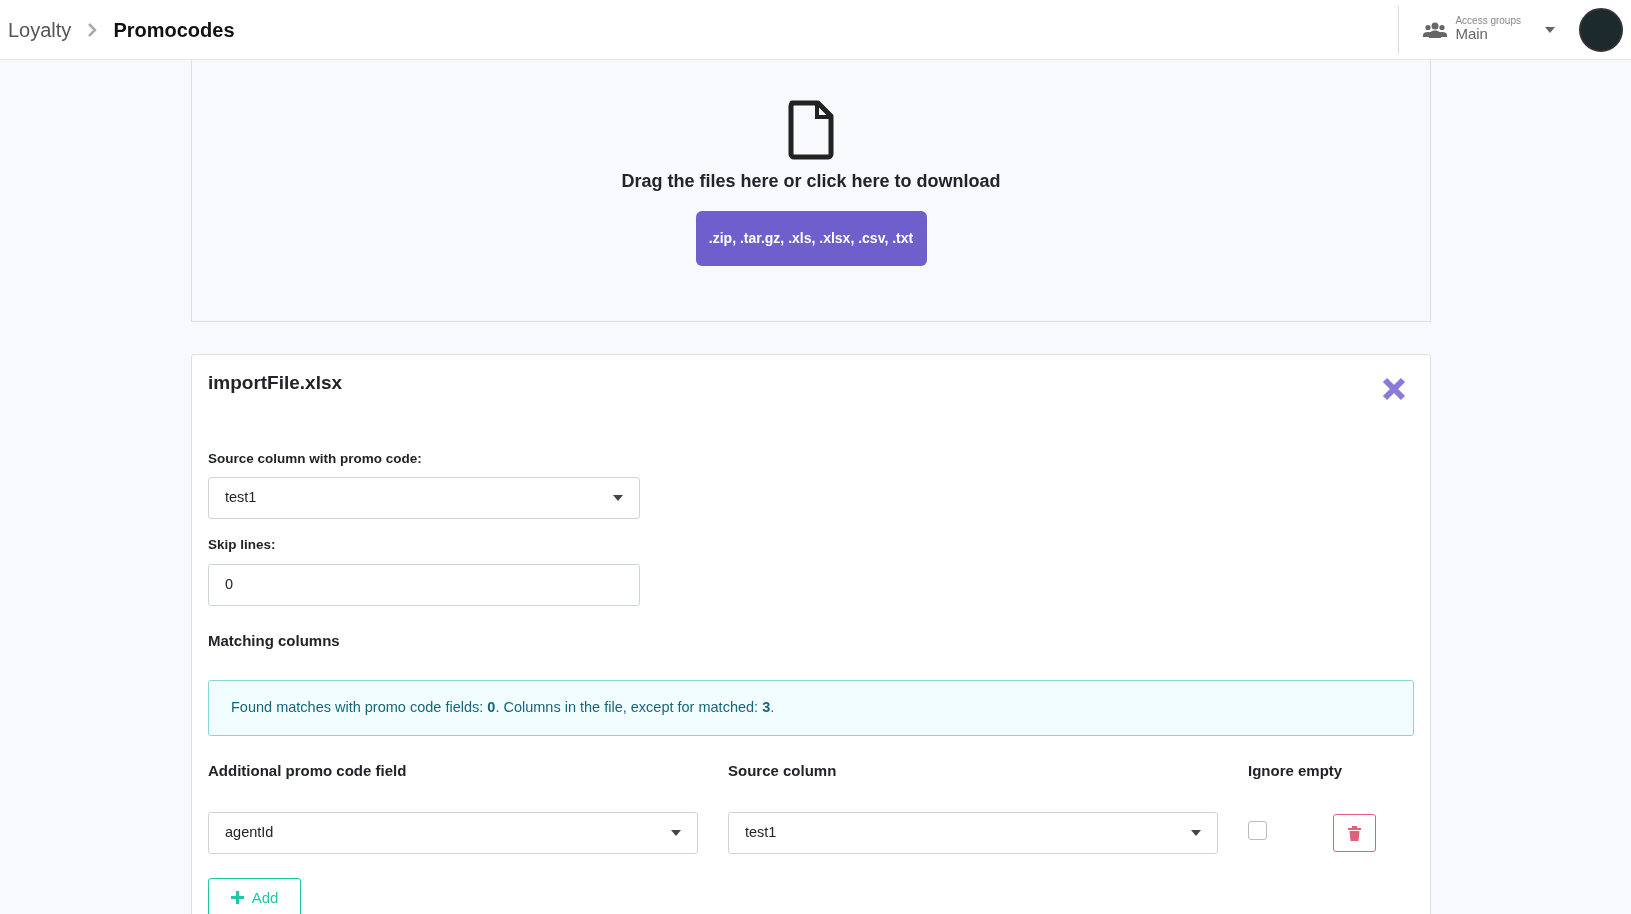  I want to click on section-heading: Matching columns, so click(274, 640).